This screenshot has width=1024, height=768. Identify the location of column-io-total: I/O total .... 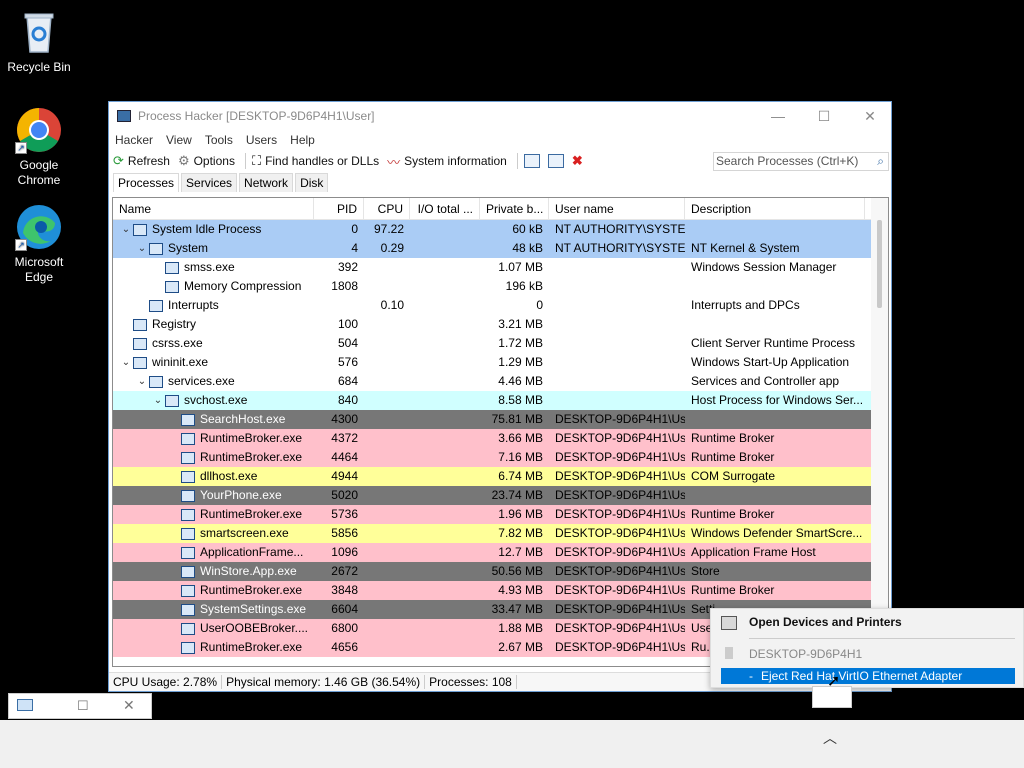
(445, 208).